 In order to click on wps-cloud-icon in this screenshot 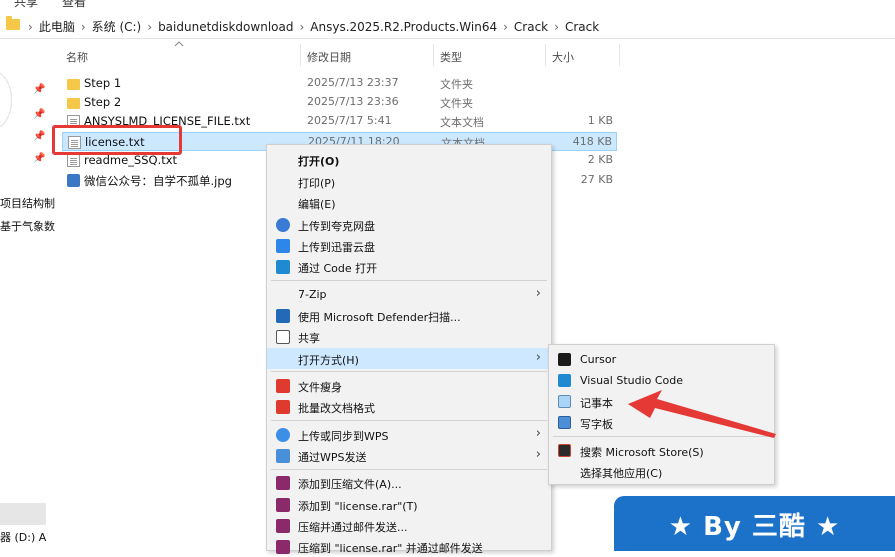, I will do `click(283, 435)`.